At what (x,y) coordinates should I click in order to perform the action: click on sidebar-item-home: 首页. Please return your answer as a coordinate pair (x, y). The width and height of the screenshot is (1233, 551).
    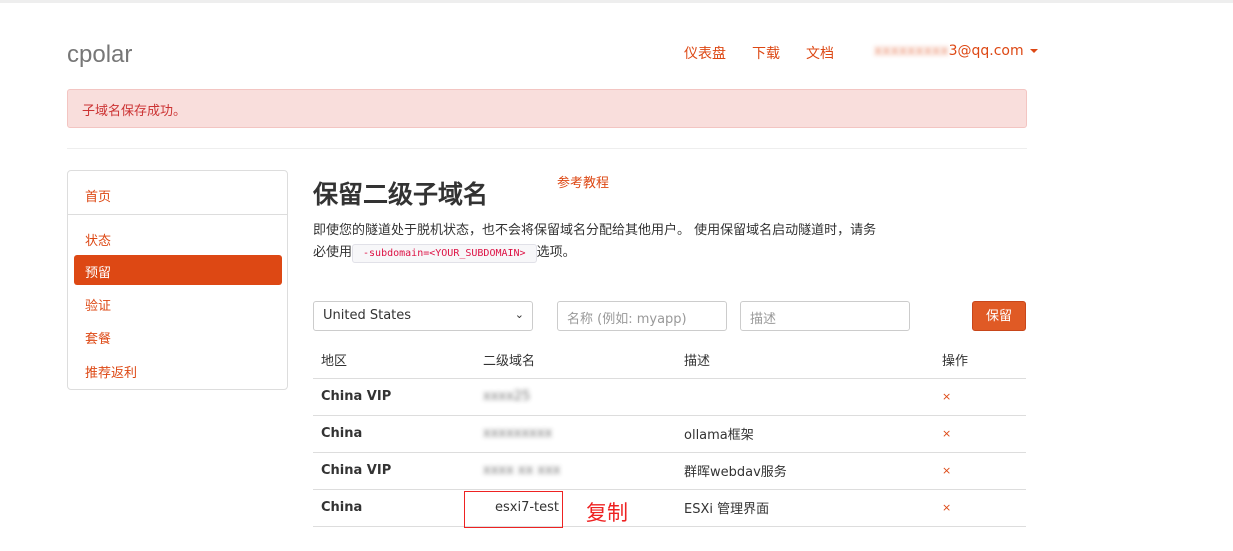
    Looking at the image, I should click on (178, 194).